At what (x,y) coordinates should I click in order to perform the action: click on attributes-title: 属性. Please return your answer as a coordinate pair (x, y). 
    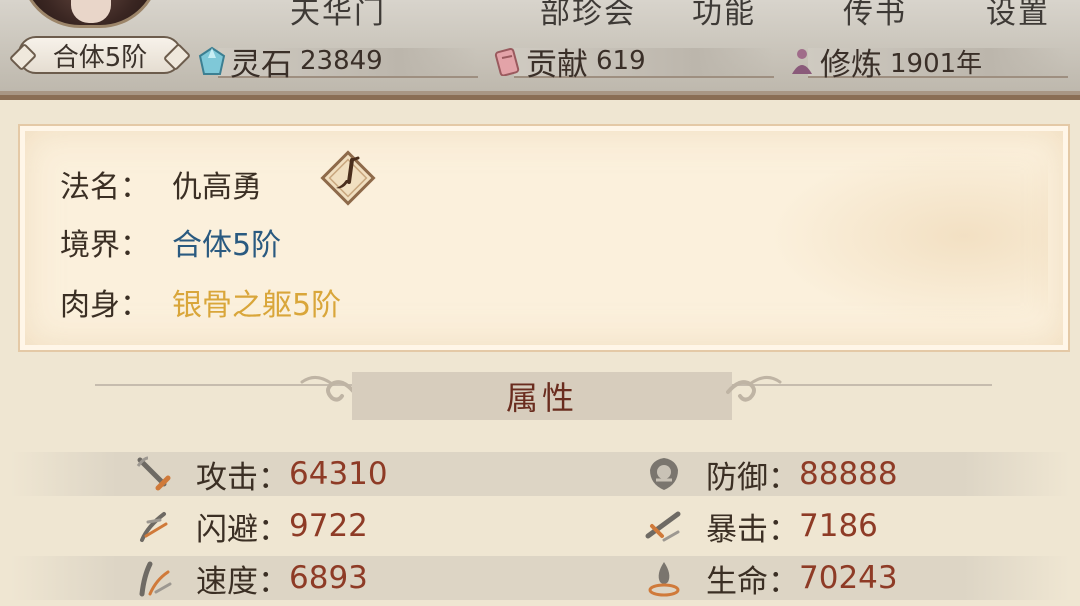
    Looking at the image, I should click on (541, 398).